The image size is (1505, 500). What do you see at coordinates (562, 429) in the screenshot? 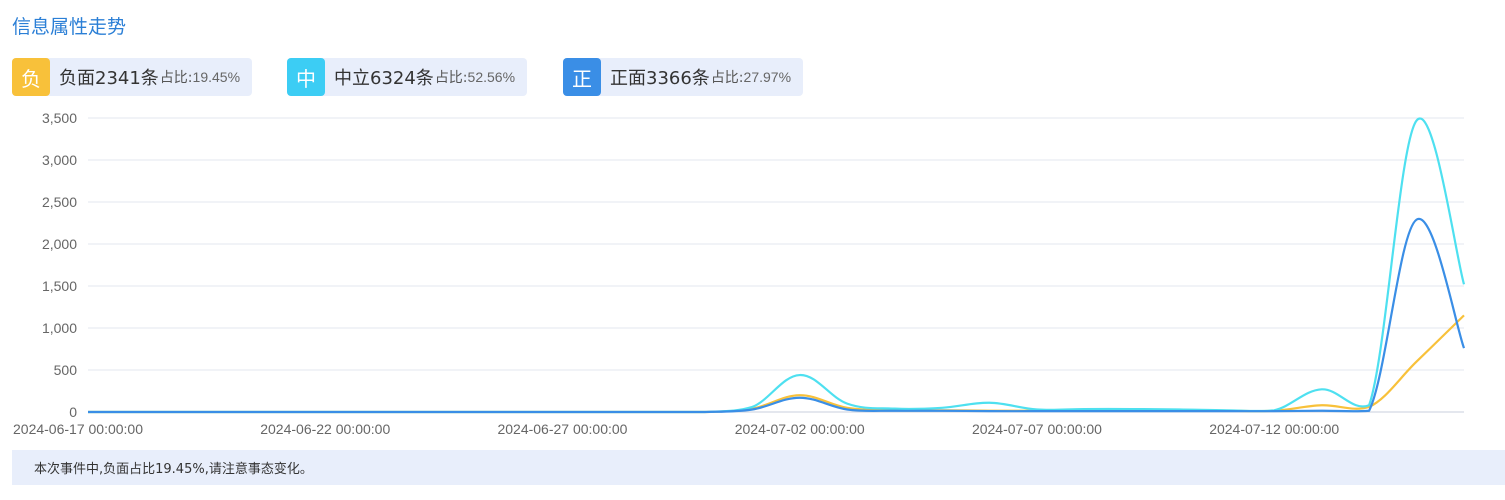
I see `x-tick-label: 2024-06-27 00:00:00` at bounding box center [562, 429].